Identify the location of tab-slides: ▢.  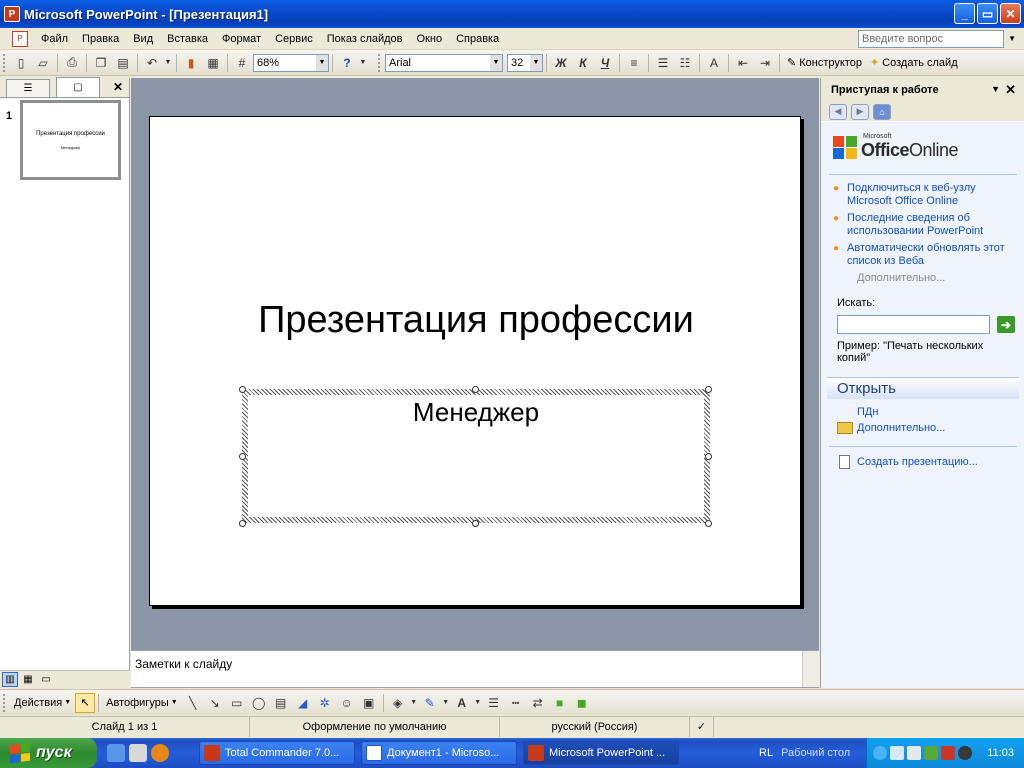
(78, 87).